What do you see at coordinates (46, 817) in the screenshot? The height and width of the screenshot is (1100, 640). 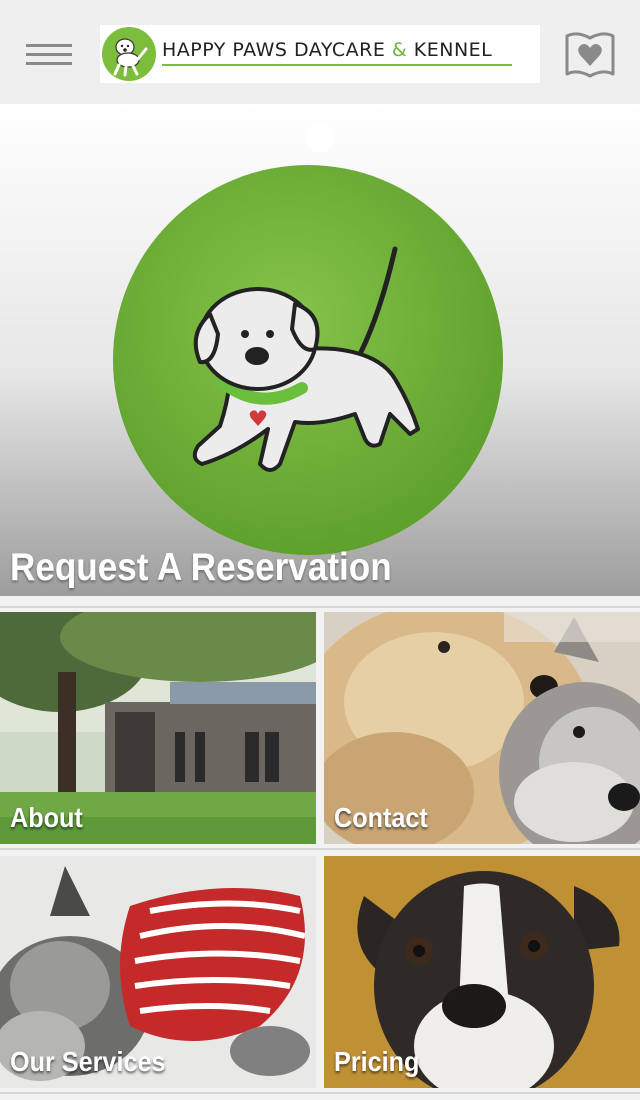 I see `about-label: About` at bounding box center [46, 817].